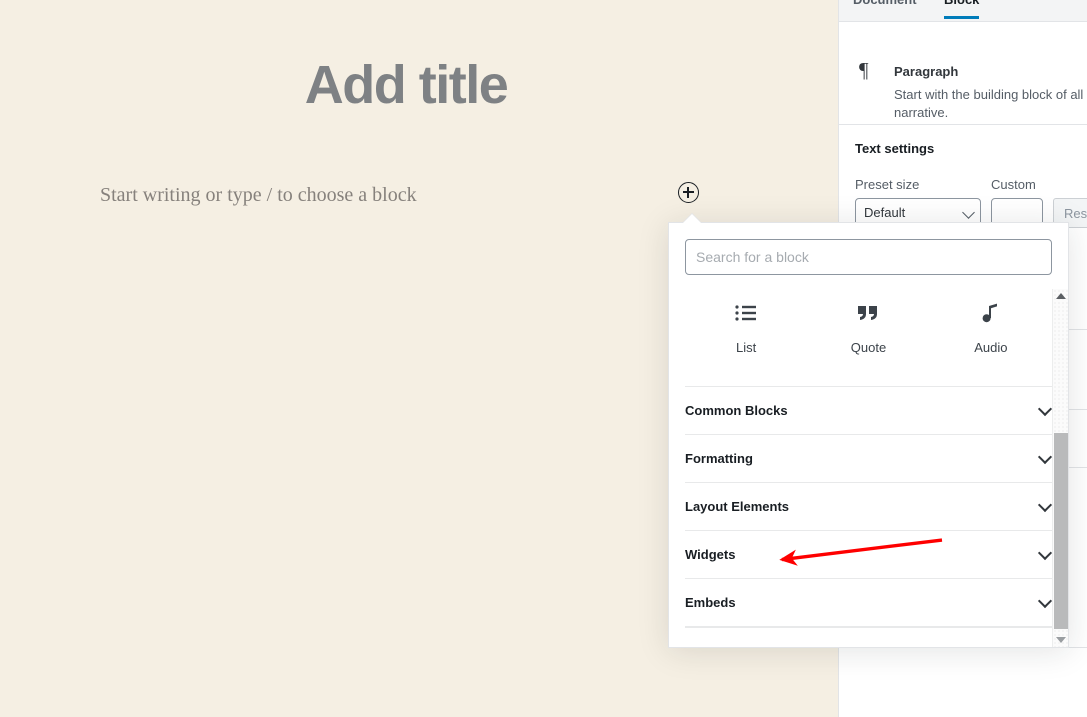 This screenshot has width=1087, height=717. I want to click on category-label: Common Blocks, so click(736, 410).